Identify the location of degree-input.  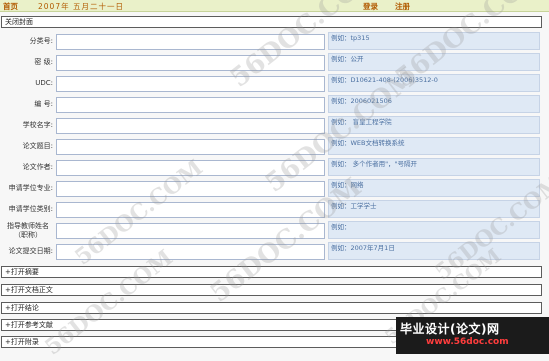
(190, 210).